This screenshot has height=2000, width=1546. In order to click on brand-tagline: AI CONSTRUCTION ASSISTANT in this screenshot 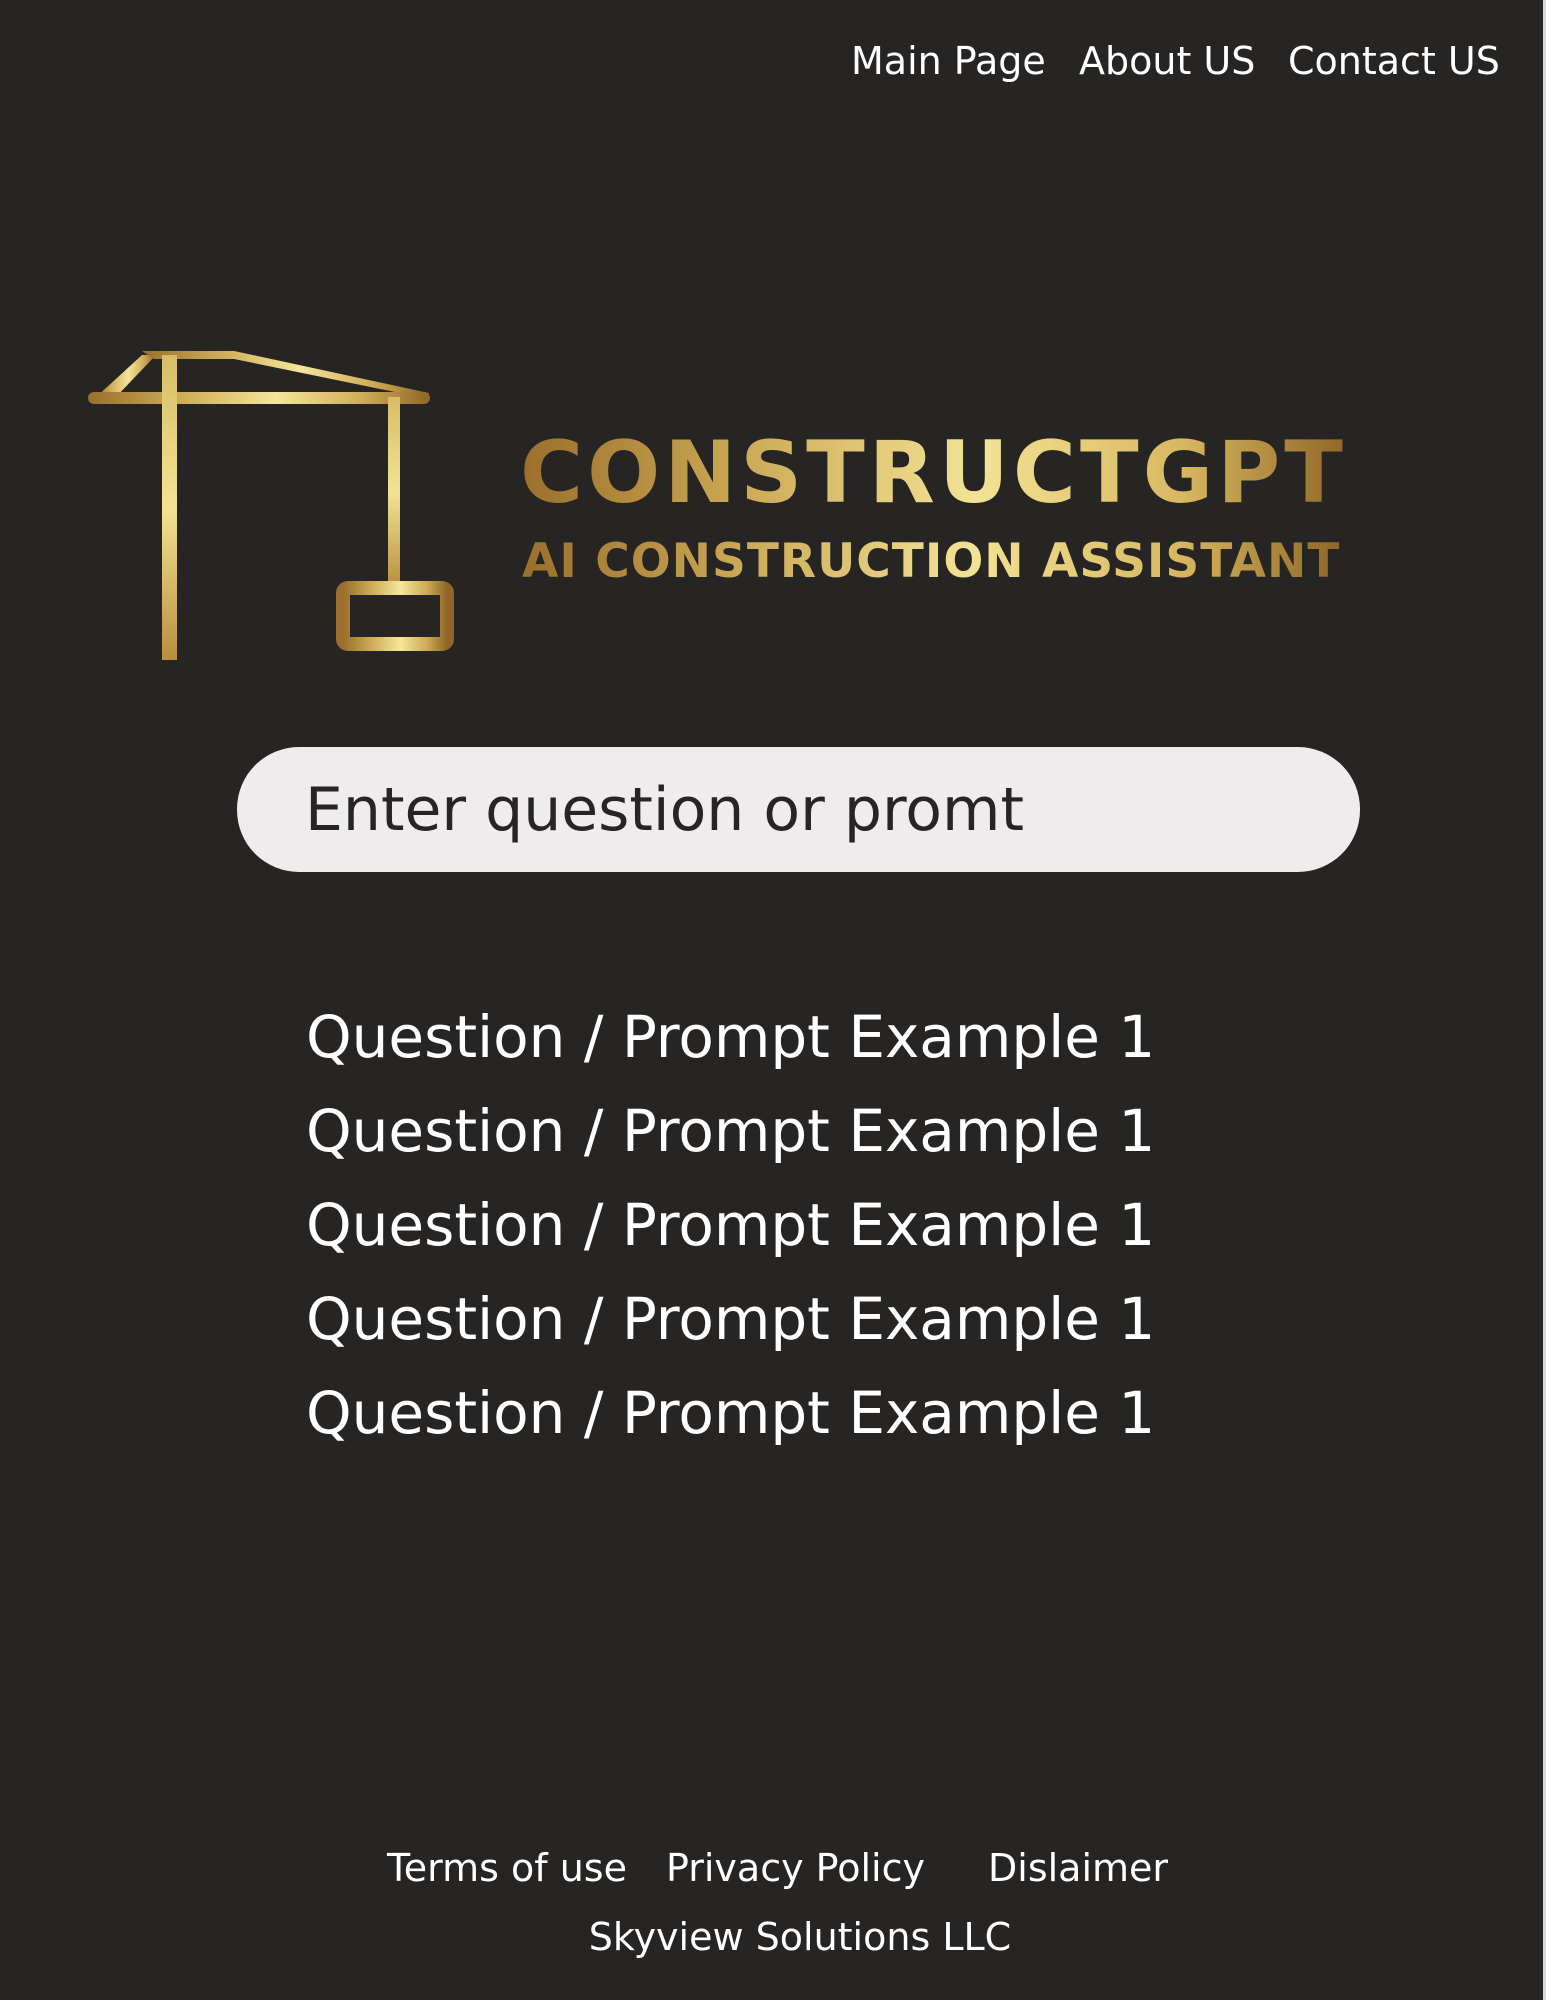, I will do `click(931, 562)`.